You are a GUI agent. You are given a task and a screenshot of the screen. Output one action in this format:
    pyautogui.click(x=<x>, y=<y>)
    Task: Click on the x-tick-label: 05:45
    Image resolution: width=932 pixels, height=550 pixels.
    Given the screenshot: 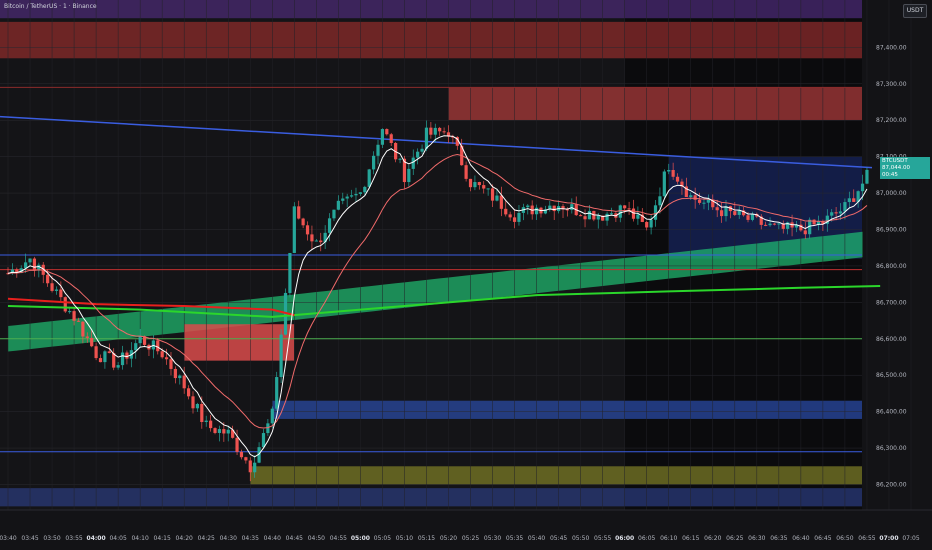 What is the action you would take?
    pyautogui.click(x=558, y=538)
    